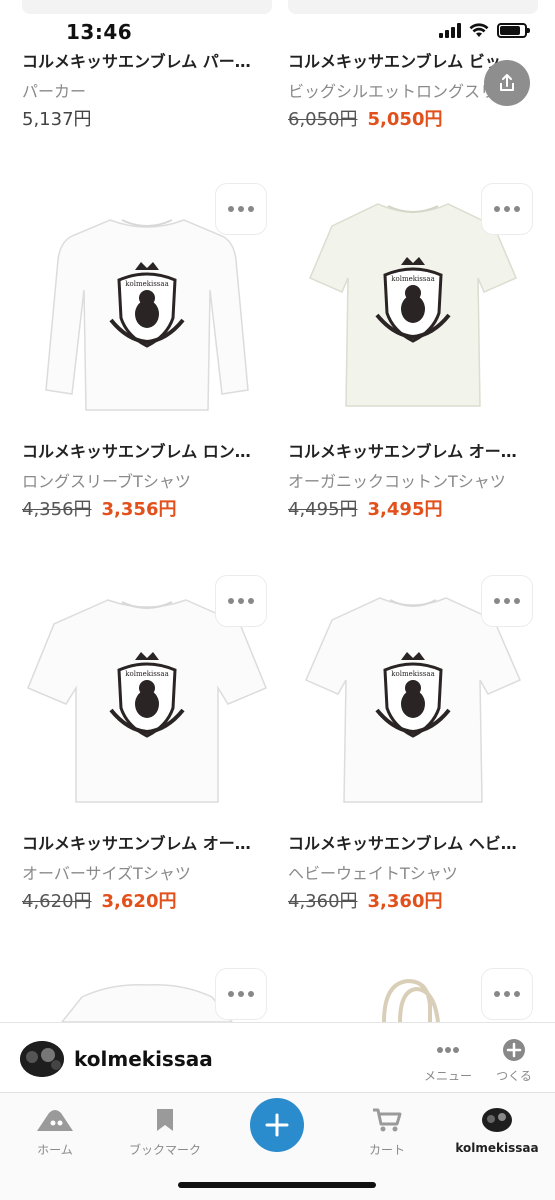  Describe the element at coordinates (497, 1120) in the screenshot. I see `profile-avatar-icon` at that location.